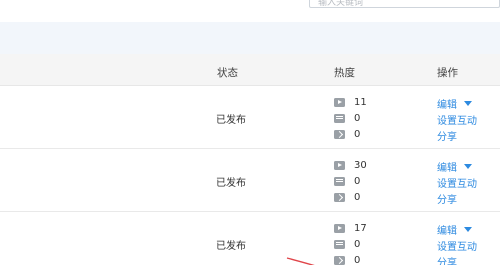  Describe the element at coordinates (404, 4) in the screenshot. I see `search-input: 输入关键词` at that location.